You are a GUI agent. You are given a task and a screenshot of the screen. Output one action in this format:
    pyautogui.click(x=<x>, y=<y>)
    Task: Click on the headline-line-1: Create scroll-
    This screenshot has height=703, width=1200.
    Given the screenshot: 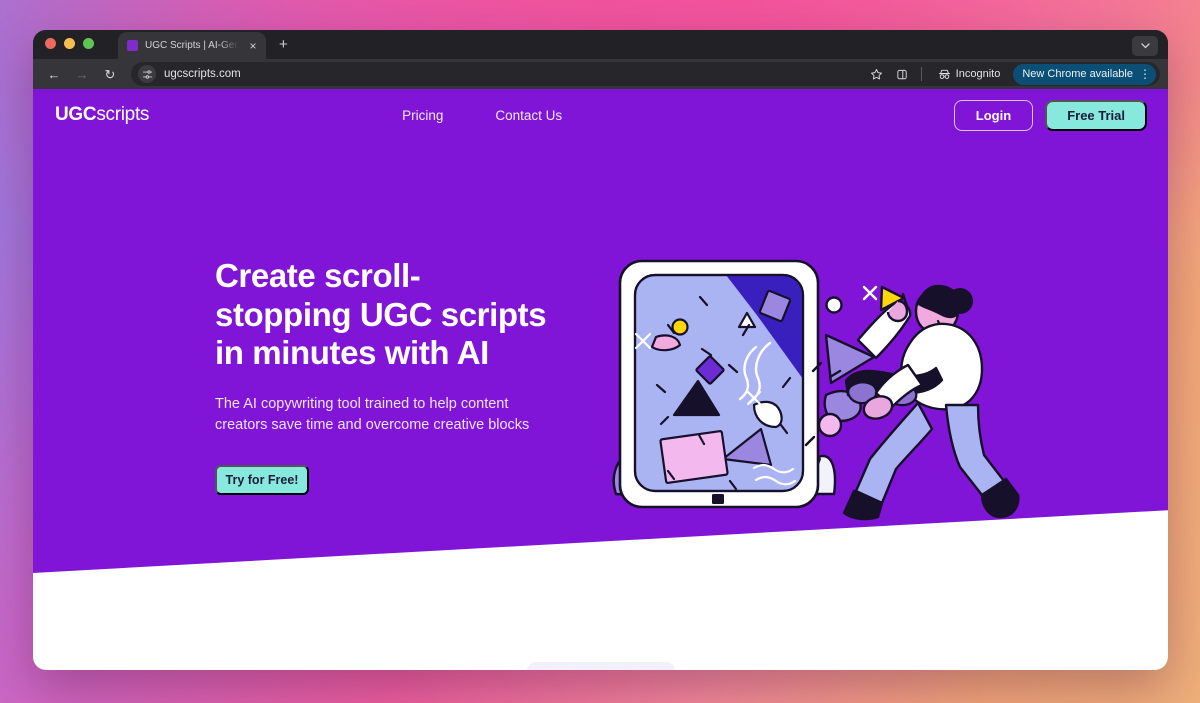 What is the action you would take?
    pyautogui.click(x=318, y=275)
    